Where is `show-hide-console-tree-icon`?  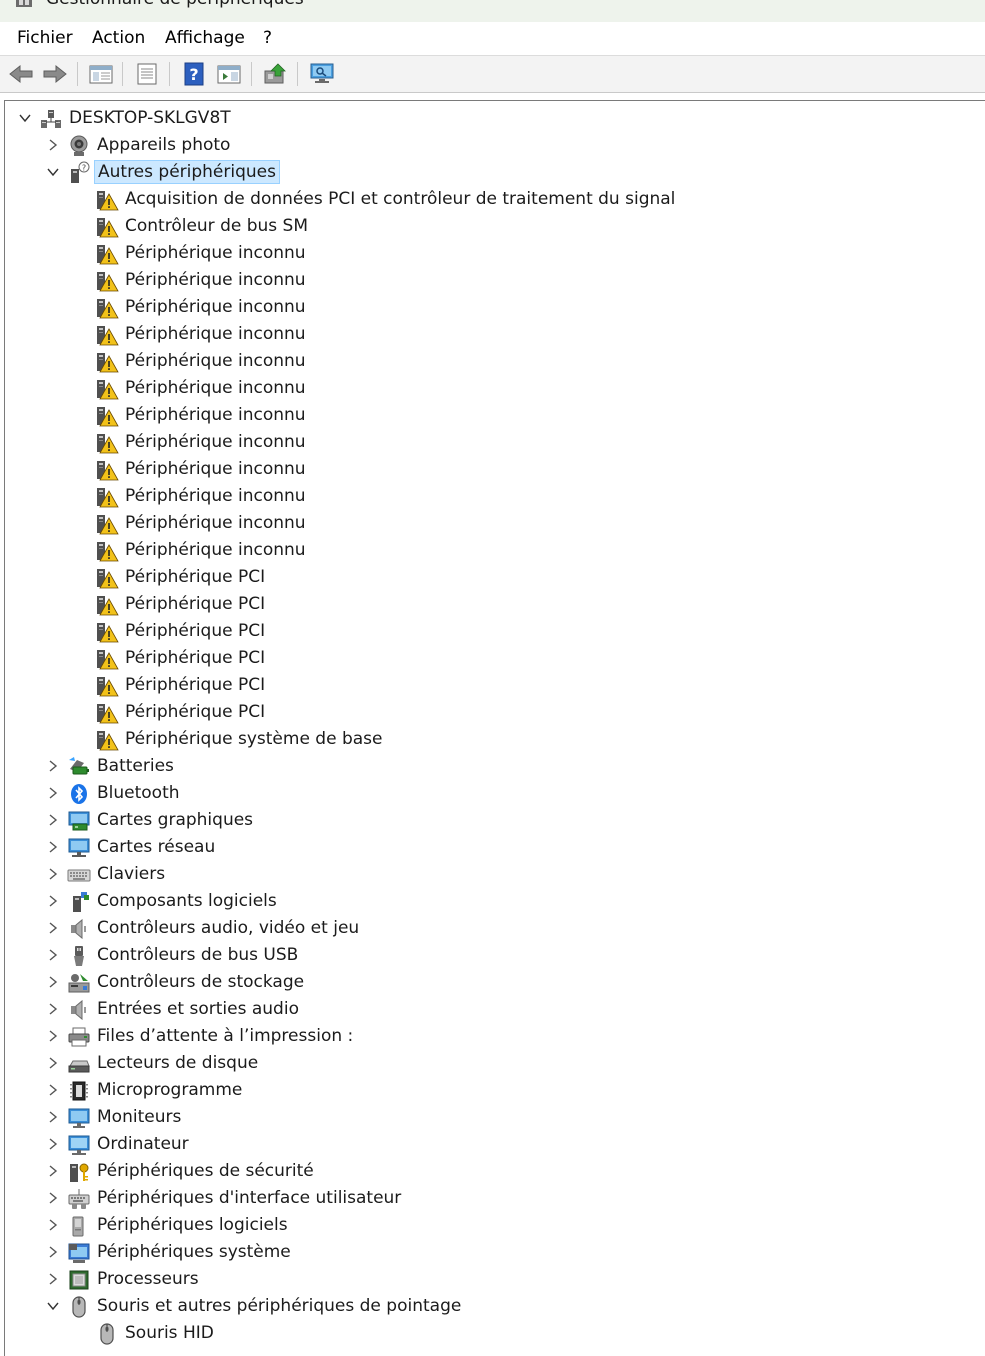 show-hide-console-tree-icon is located at coordinates (101, 74).